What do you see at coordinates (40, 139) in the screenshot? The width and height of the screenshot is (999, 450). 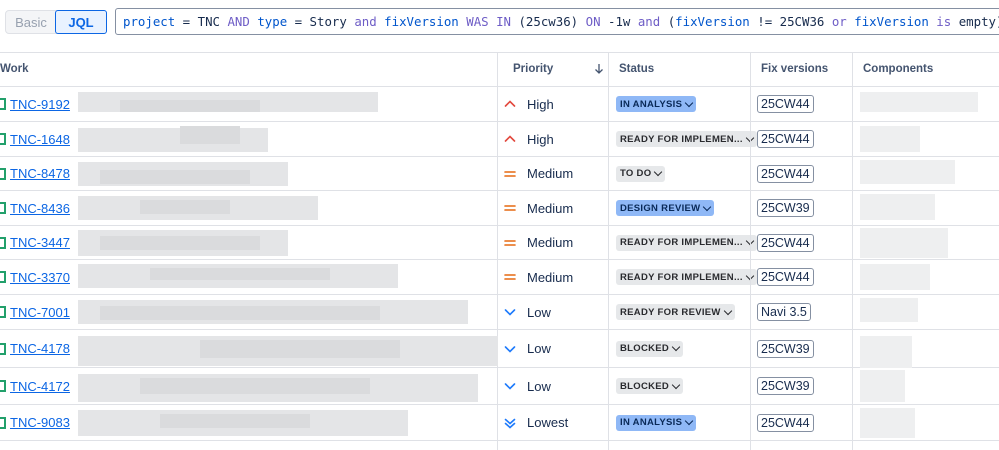 I see `issue-key-link: TNC-1648` at bounding box center [40, 139].